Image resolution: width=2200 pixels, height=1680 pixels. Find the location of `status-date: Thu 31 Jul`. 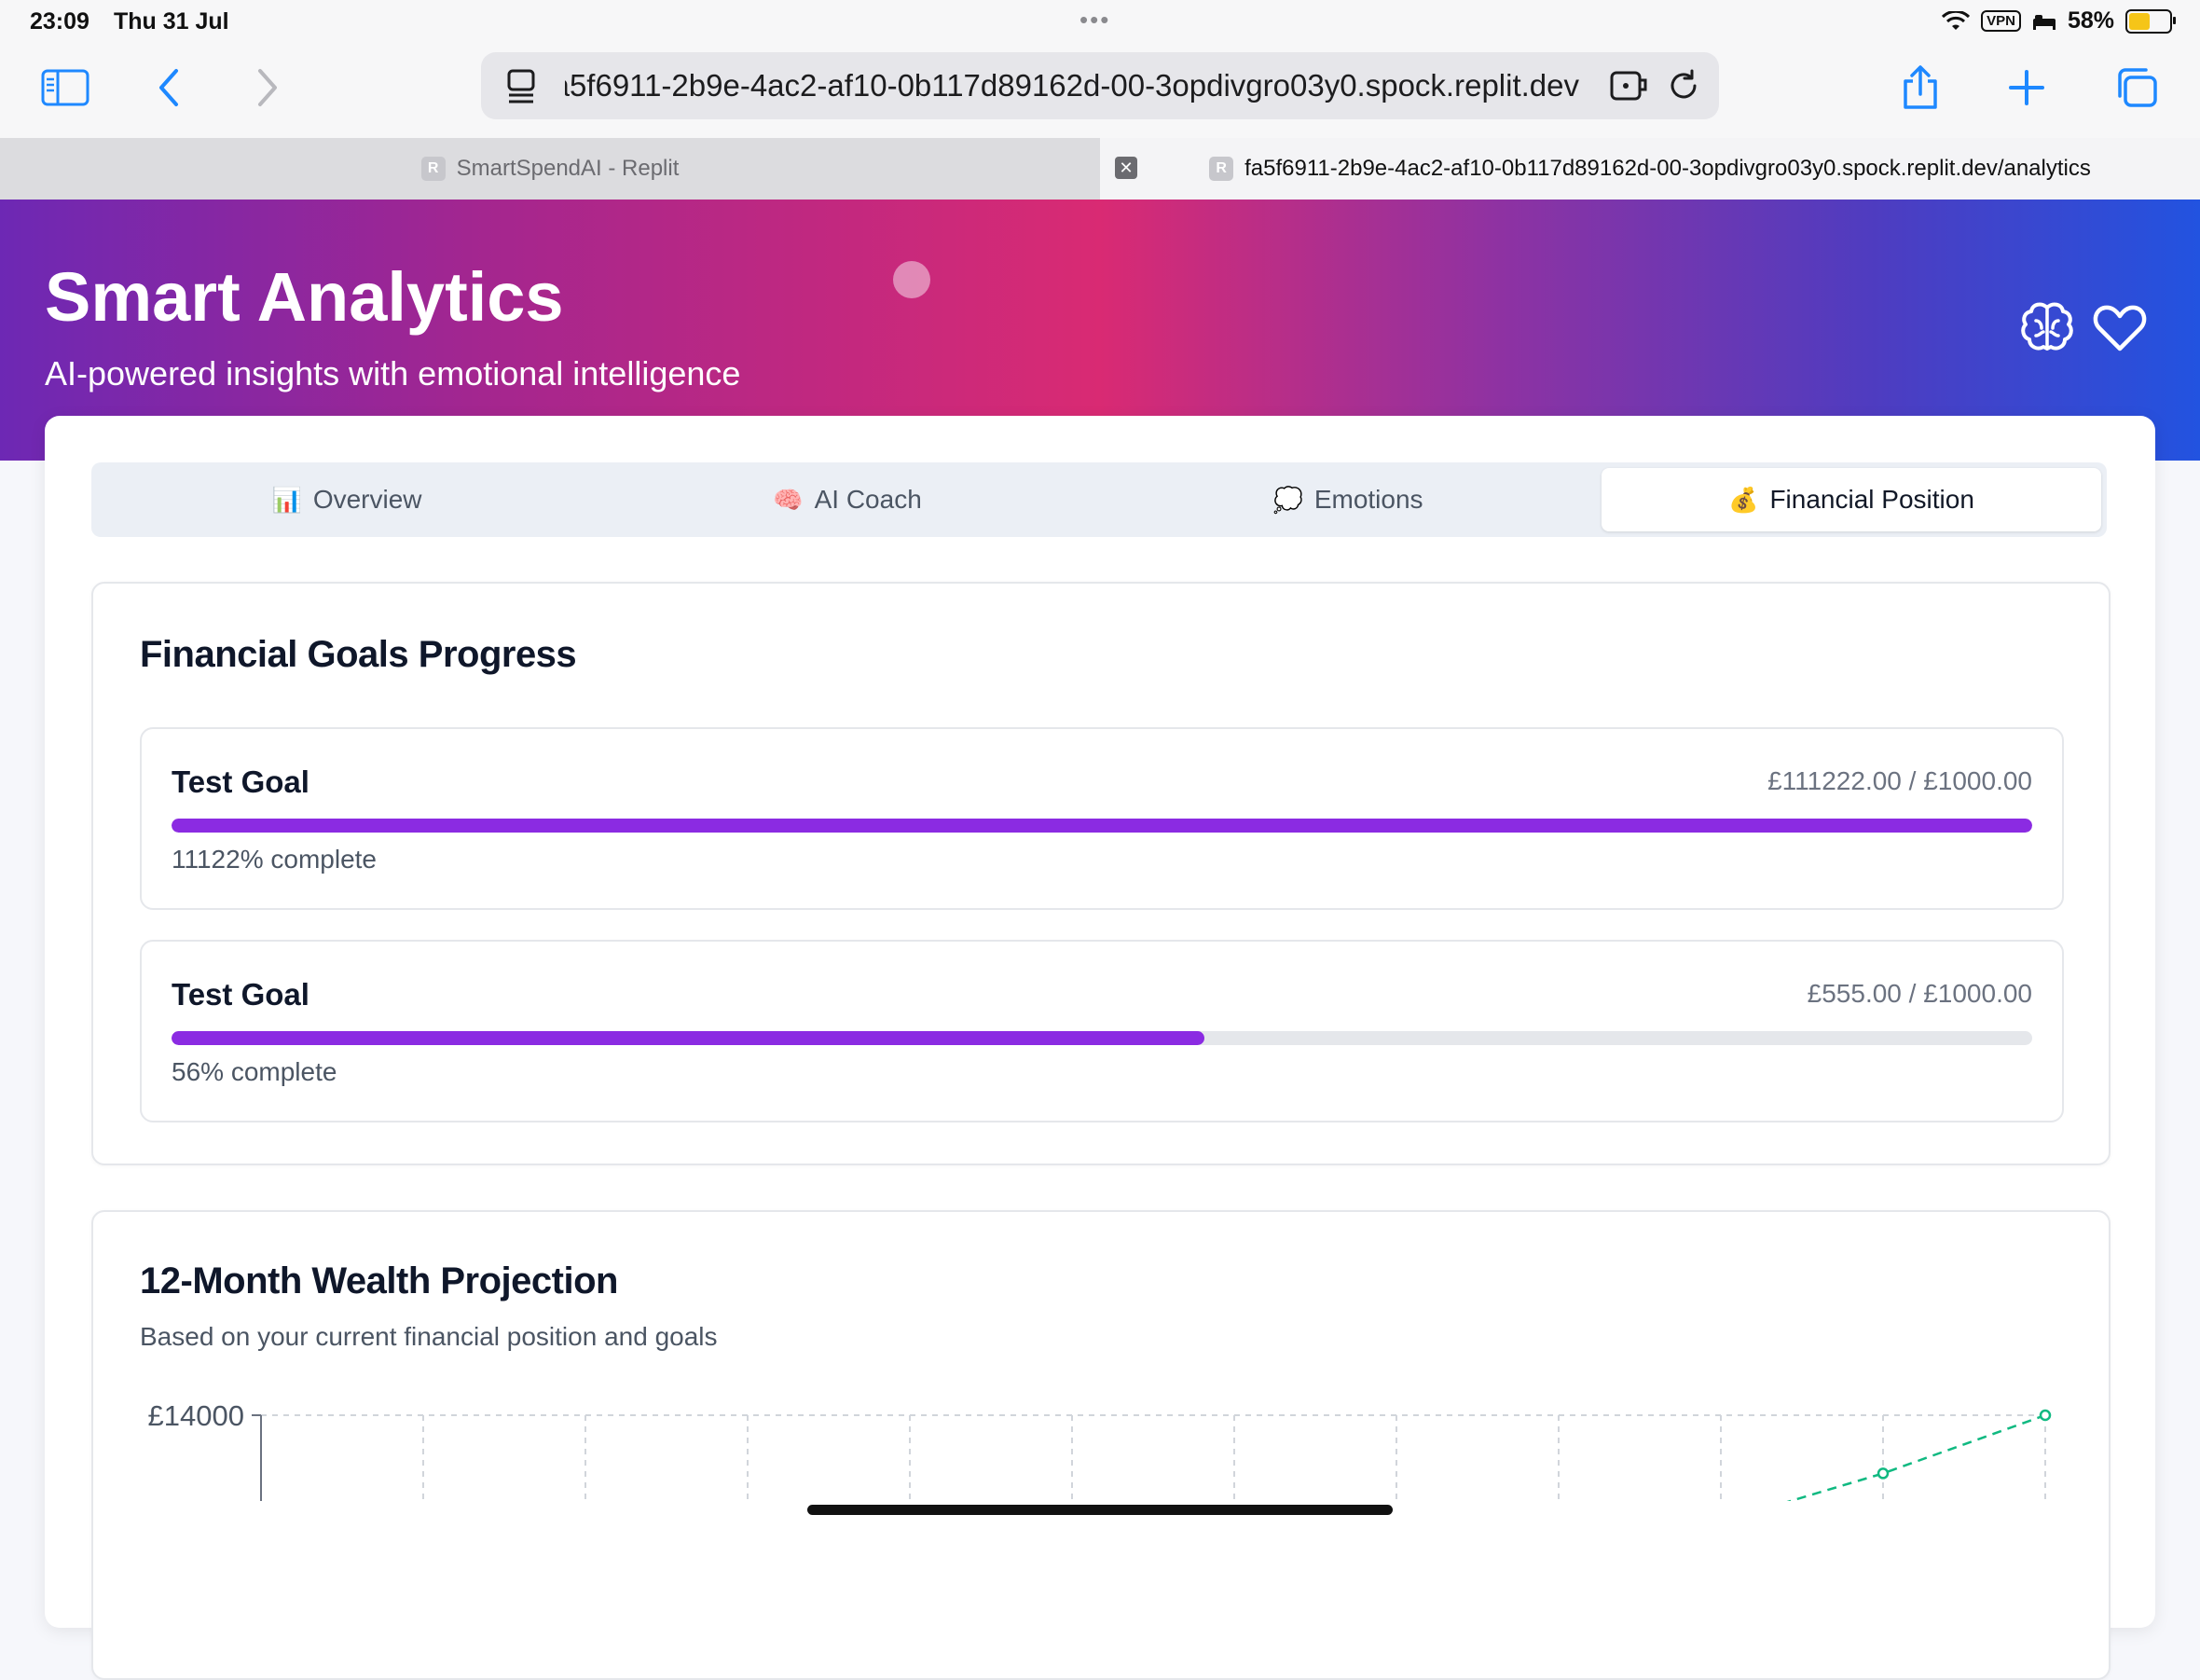

status-date: Thu 31 Jul is located at coordinates (171, 21).